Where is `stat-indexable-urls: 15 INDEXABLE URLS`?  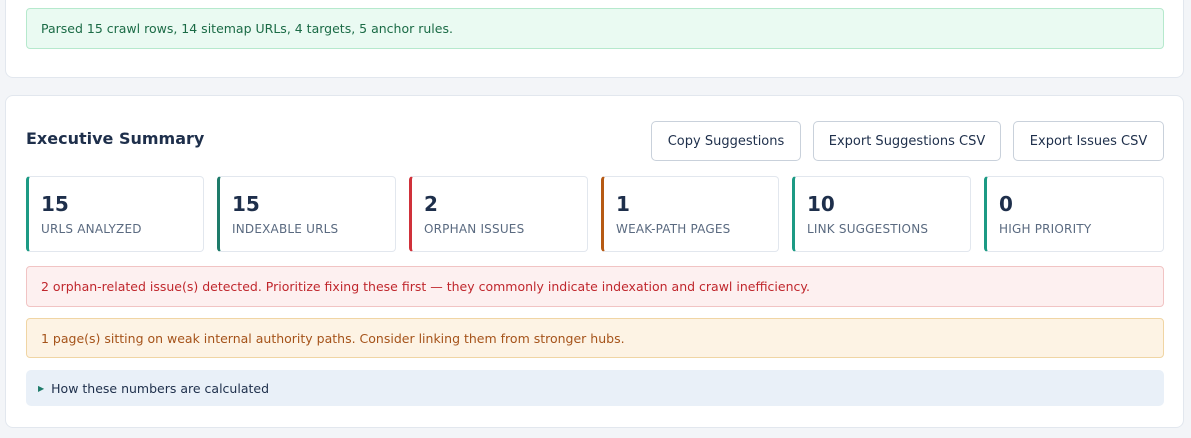
stat-indexable-urls: 15 INDEXABLE URLS is located at coordinates (306, 214).